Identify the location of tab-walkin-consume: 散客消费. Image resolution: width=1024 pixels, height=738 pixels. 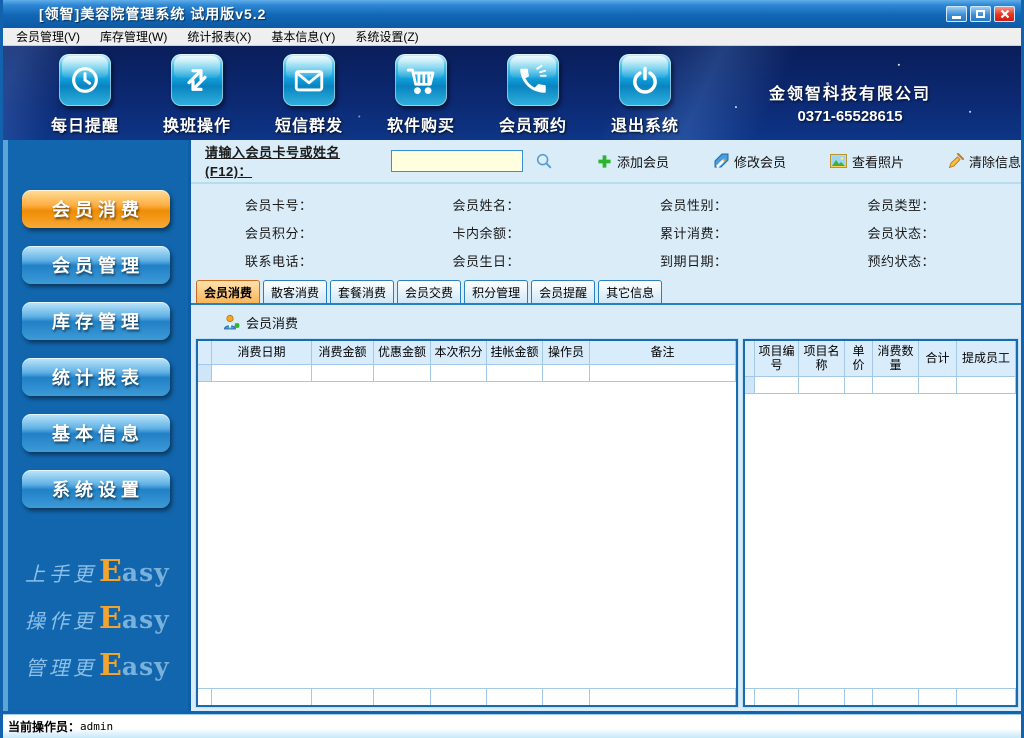
(295, 291).